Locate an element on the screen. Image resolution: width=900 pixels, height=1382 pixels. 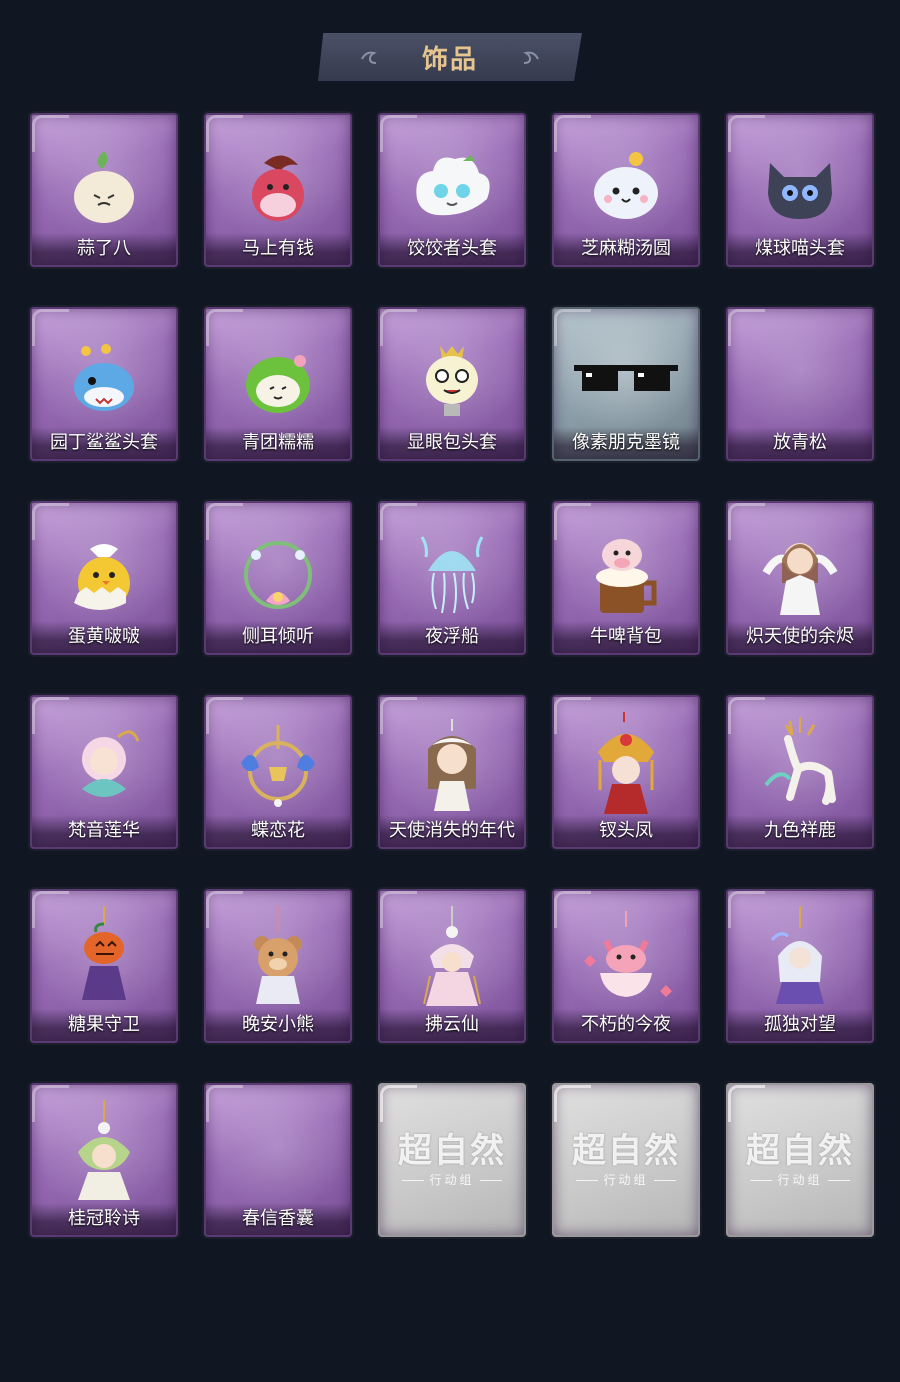
accessory-name: 不朽的今夜 is located at coordinates (626, 1025).